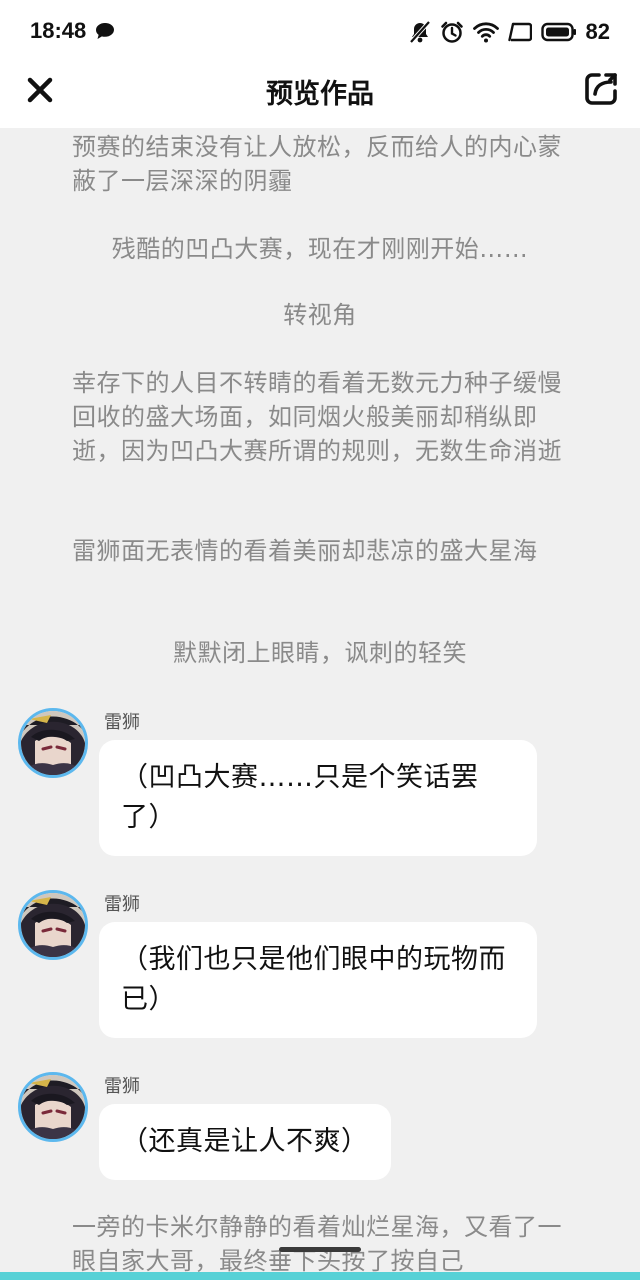 This screenshot has height=1280, width=640. I want to click on gesture-handle, so click(320, 1249).